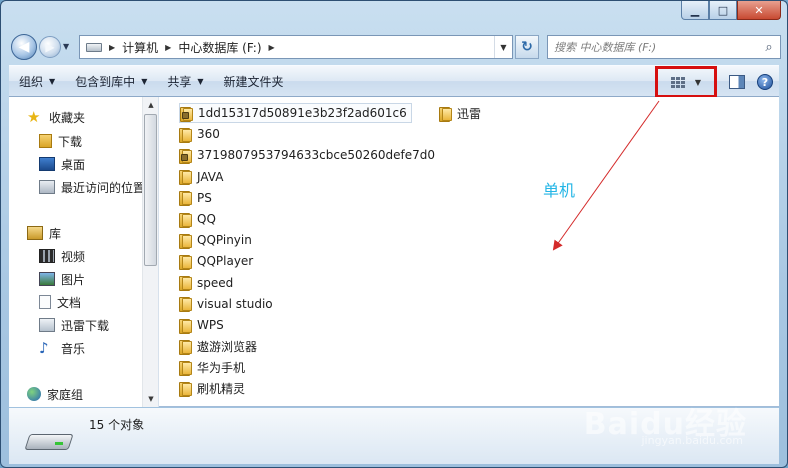 The width and height of the screenshot is (788, 468). I want to click on refresh-icon: ↻, so click(527, 47).